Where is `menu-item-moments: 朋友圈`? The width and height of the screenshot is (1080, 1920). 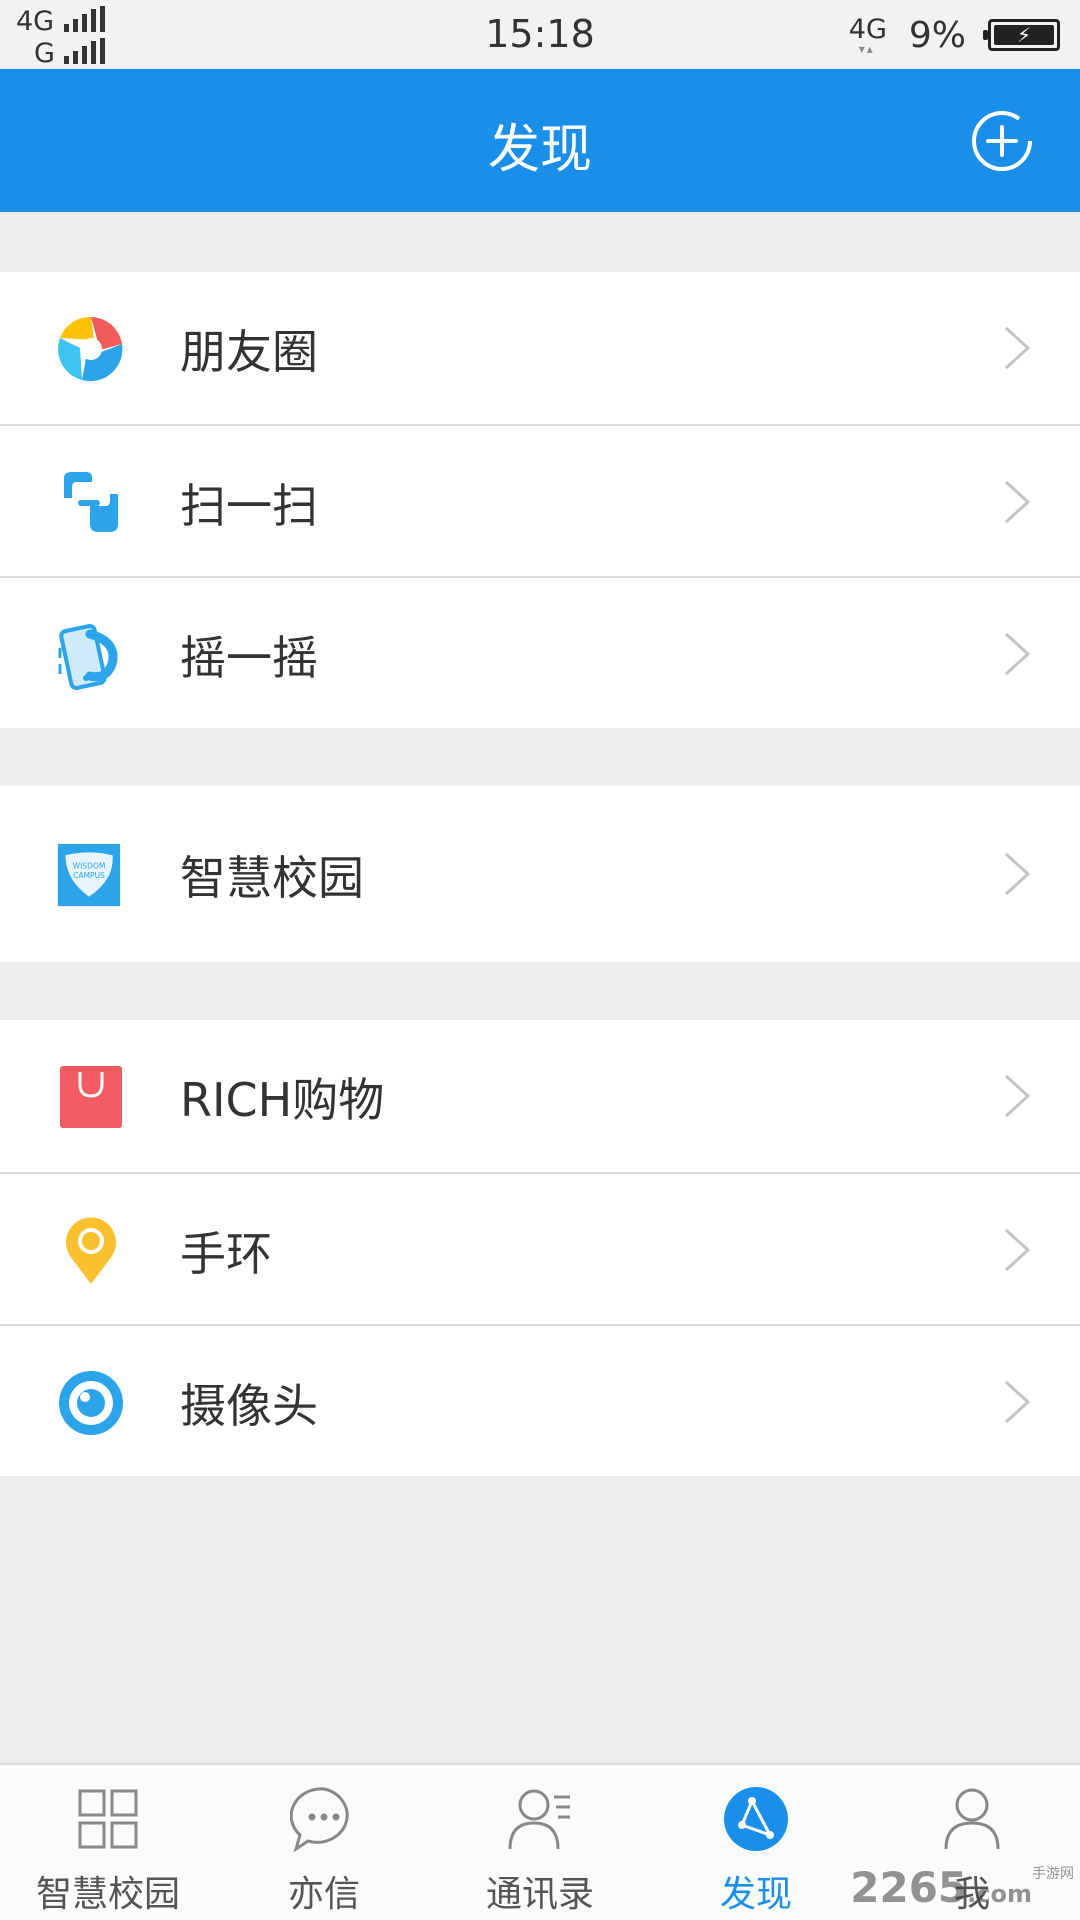 menu-item-moments: 朋友圈 is located at coordinates (540, 348).